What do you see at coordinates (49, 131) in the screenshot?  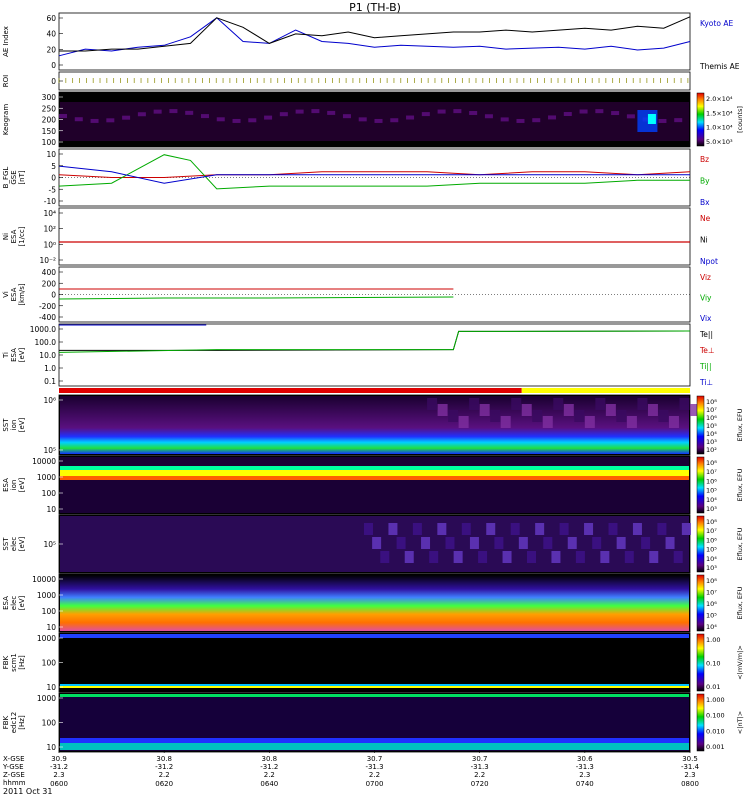 I see `ytick-keogram: 150` at bounding box center [49, 131].